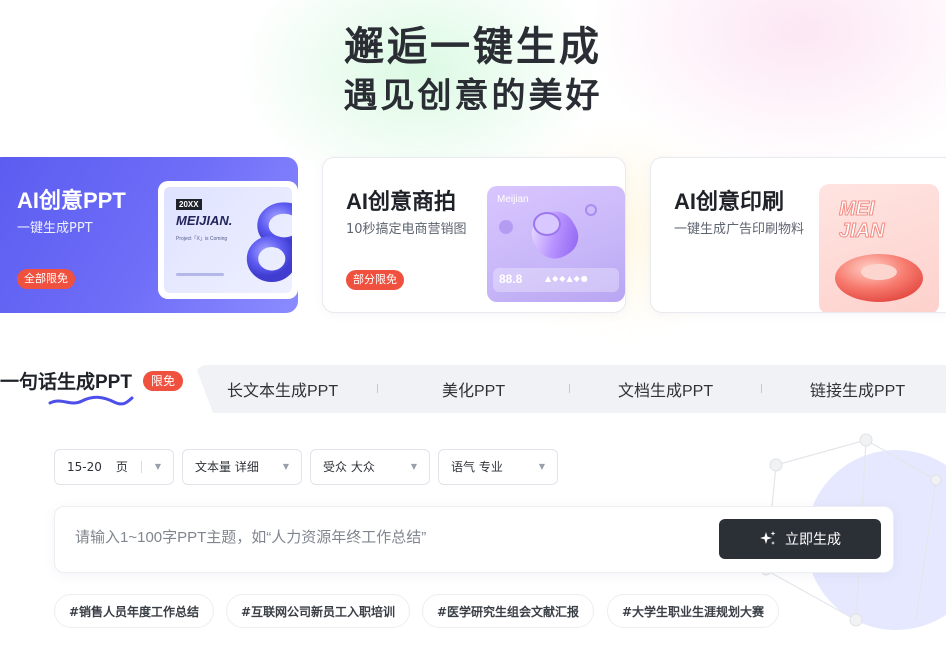 This screenshot has height=653, width=946. What do you see at coordinates (318, 611) in the screenshot?
I see `hashtag-suggestion: #互联网公司新员工入职培训` at bounding box center [318, 611].